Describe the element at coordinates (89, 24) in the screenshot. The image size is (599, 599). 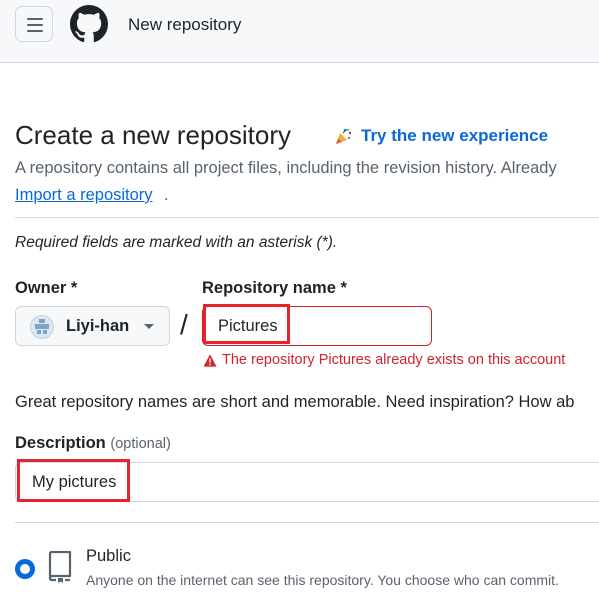
I see `github-mark-icon` at that location.